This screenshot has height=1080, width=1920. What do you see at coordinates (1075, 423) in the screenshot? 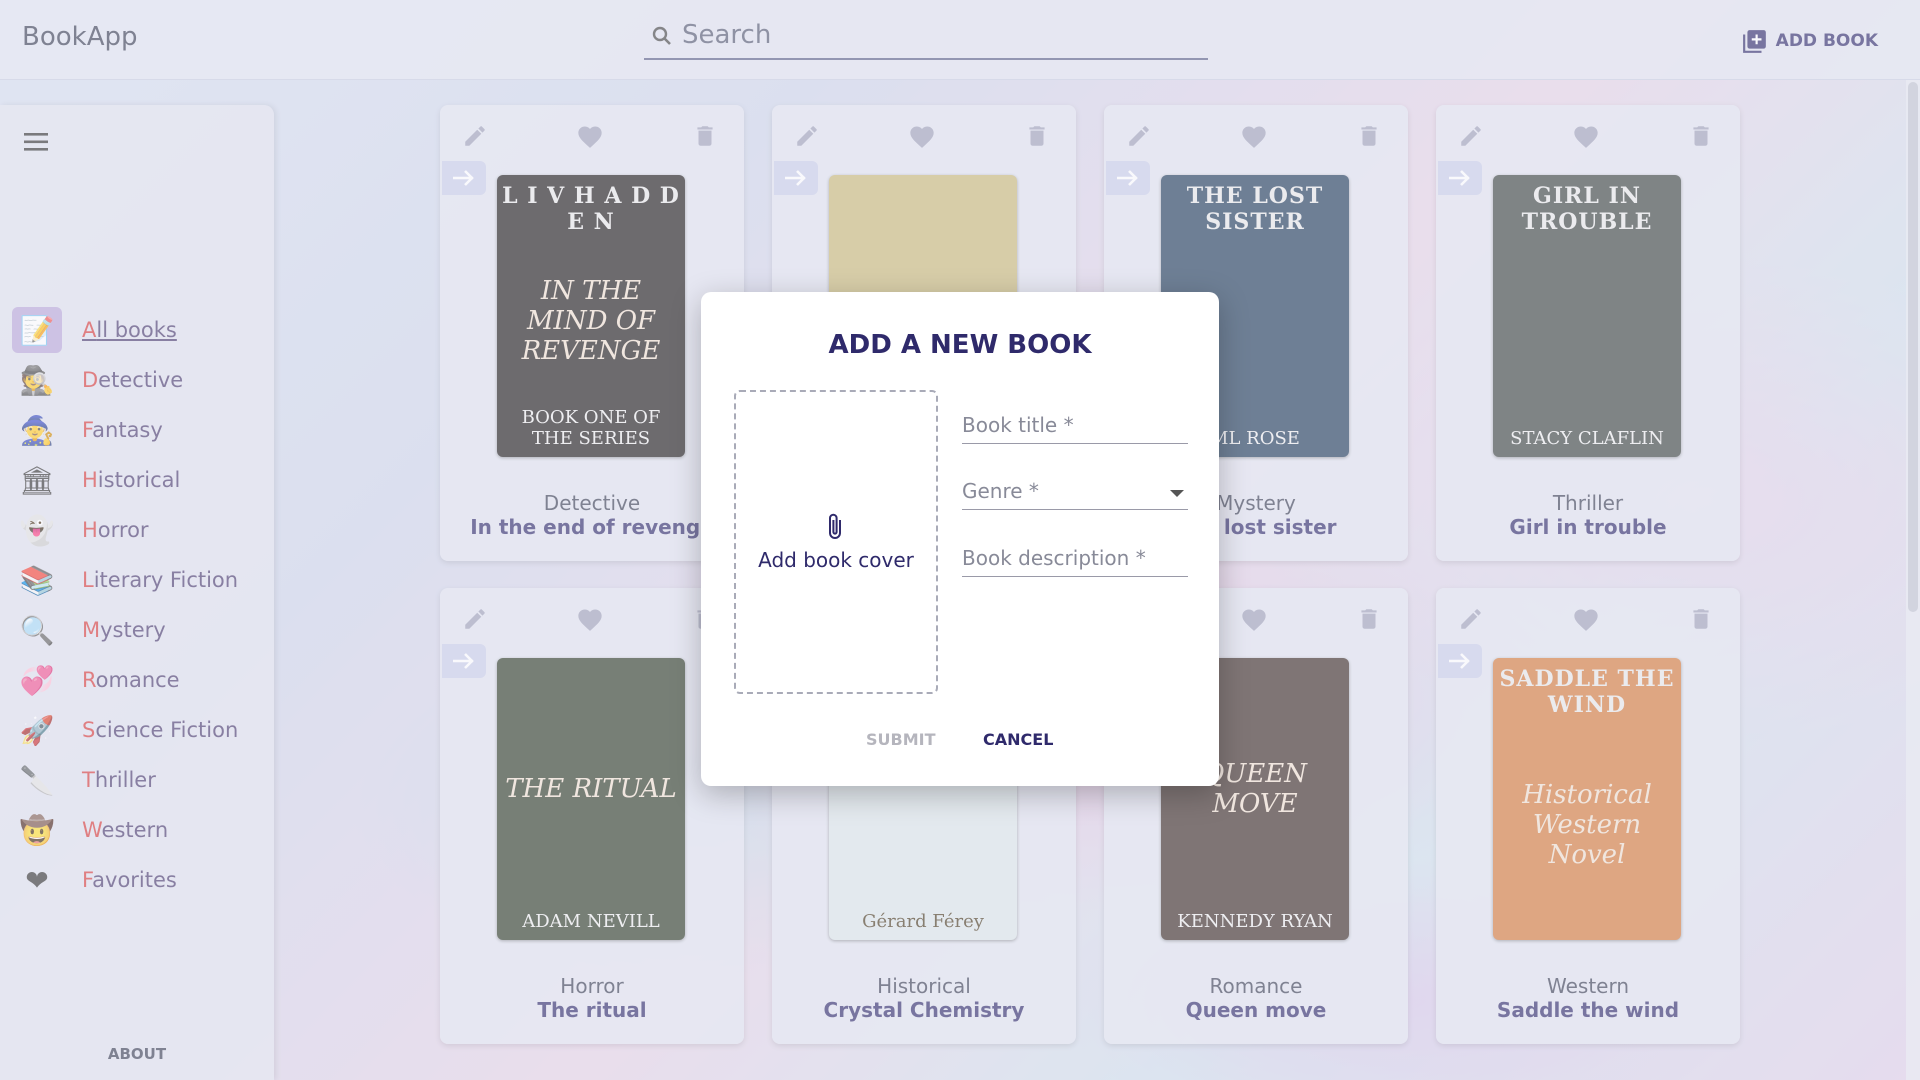
I see `book-title-field: Book title *` at bounding box center [1075, 423].